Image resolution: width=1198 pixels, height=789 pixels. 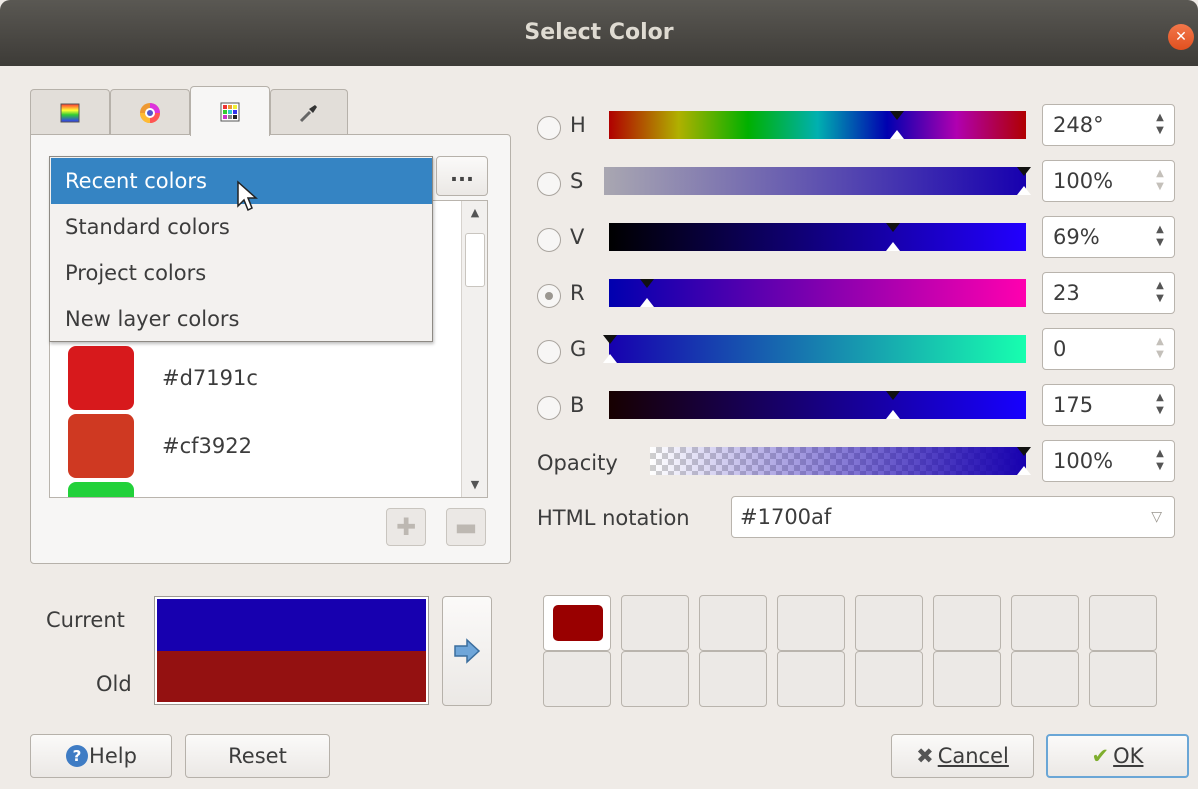 I want to click on ok-label: OK, so click(x=1128, y=756).